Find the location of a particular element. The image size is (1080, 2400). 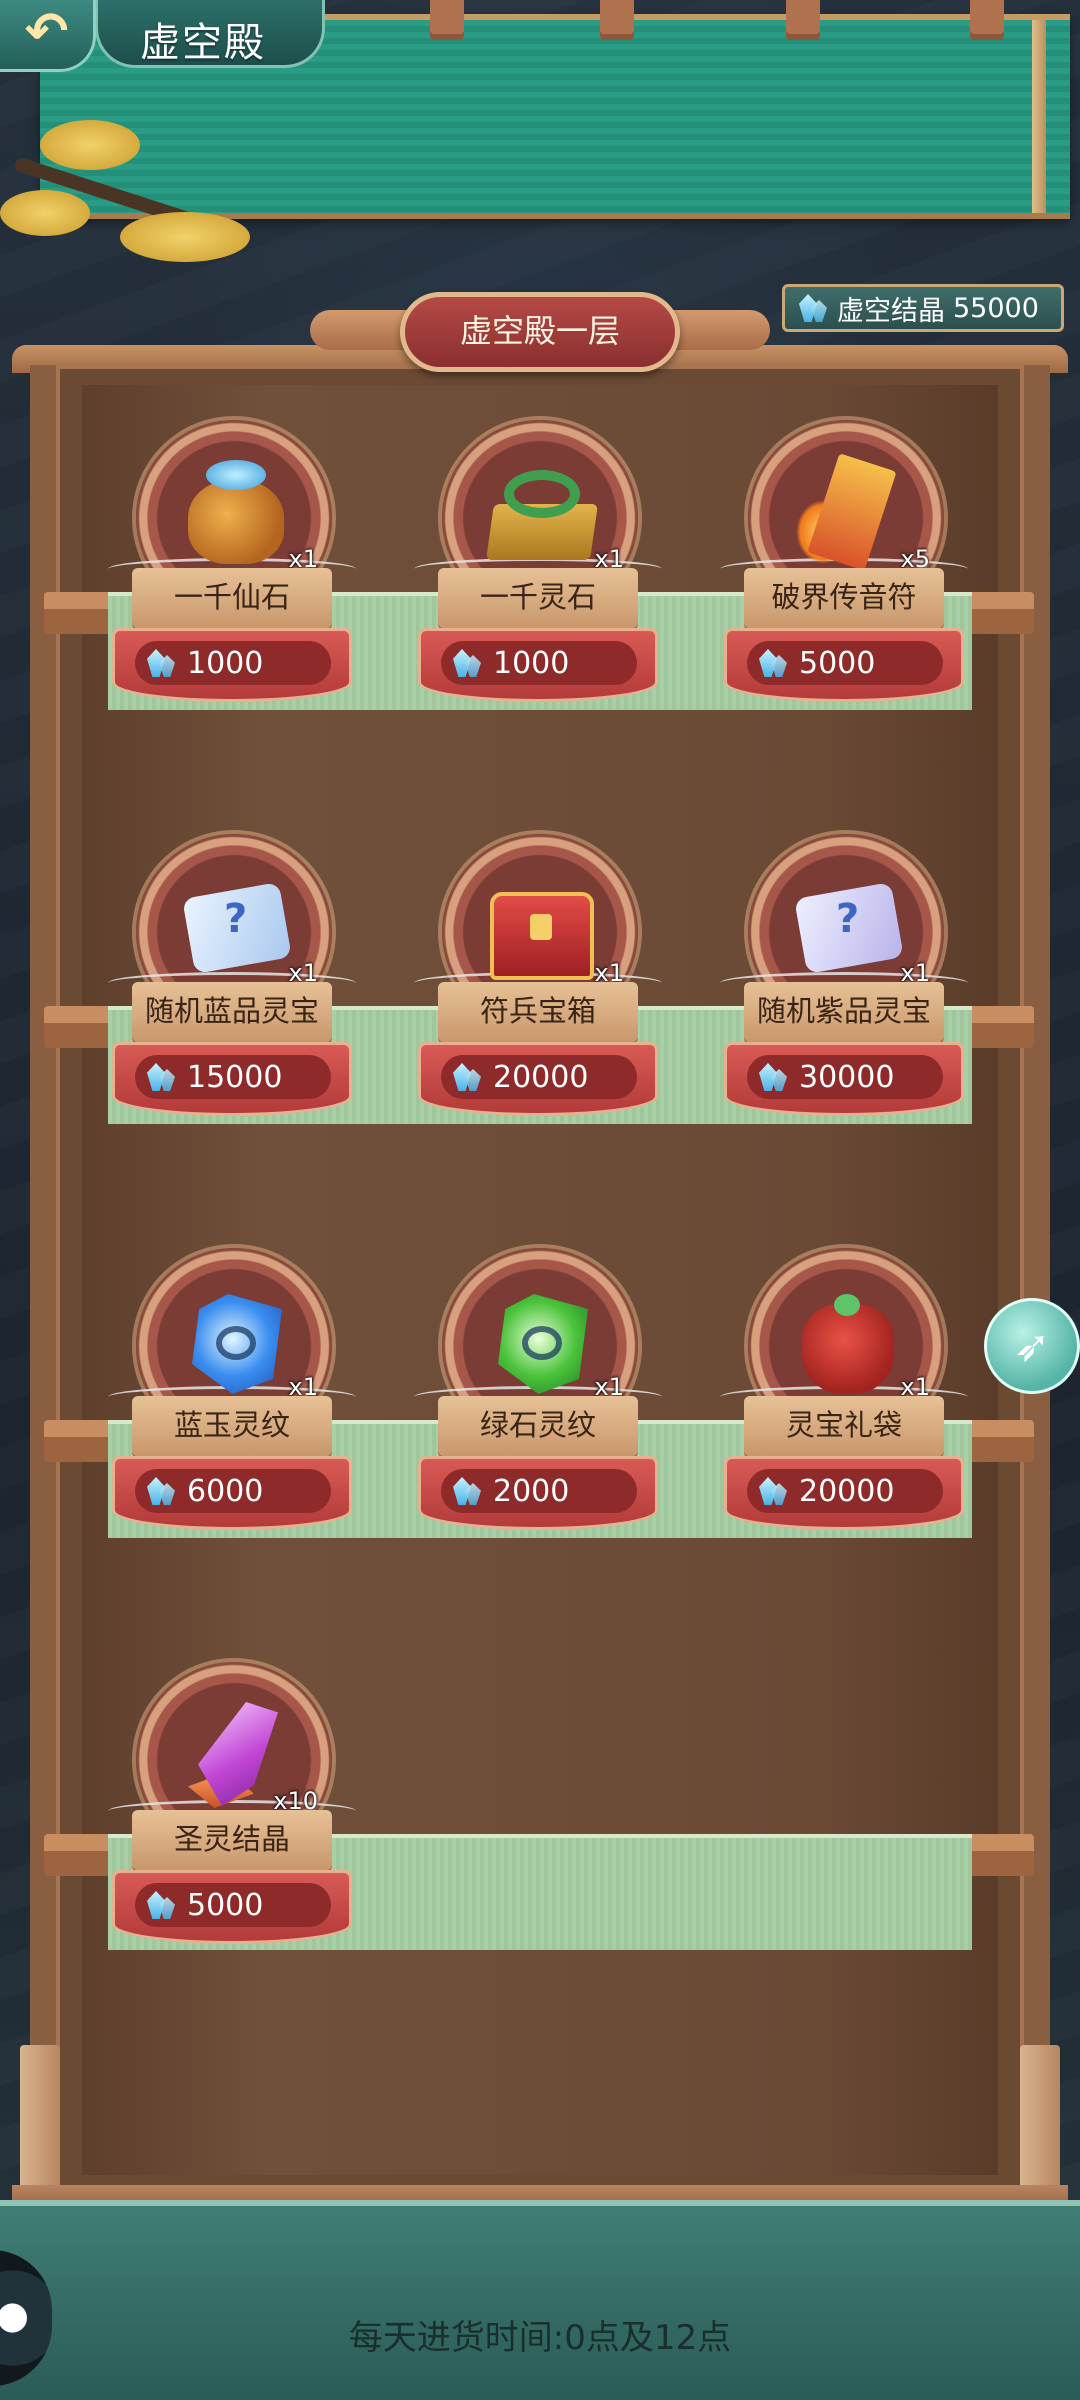

buy-button: 30000 is located at coordinates (844, 1079).